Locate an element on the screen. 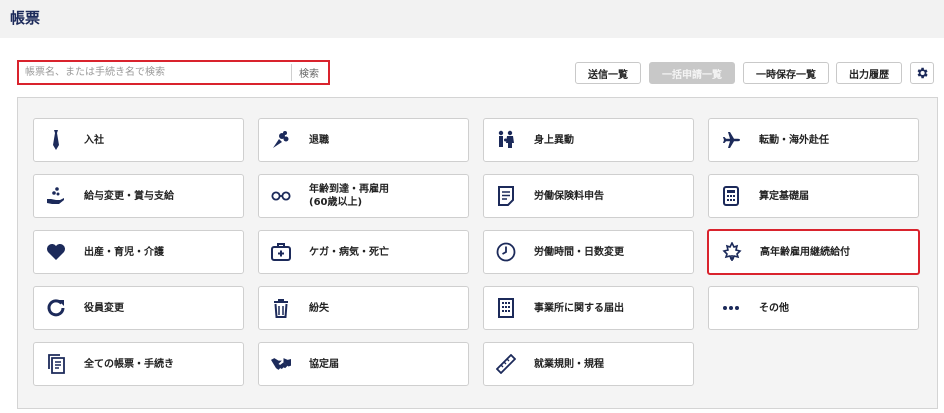  card-tenkin: 転勤・海外赴任 is located at coordinates (813, 140).